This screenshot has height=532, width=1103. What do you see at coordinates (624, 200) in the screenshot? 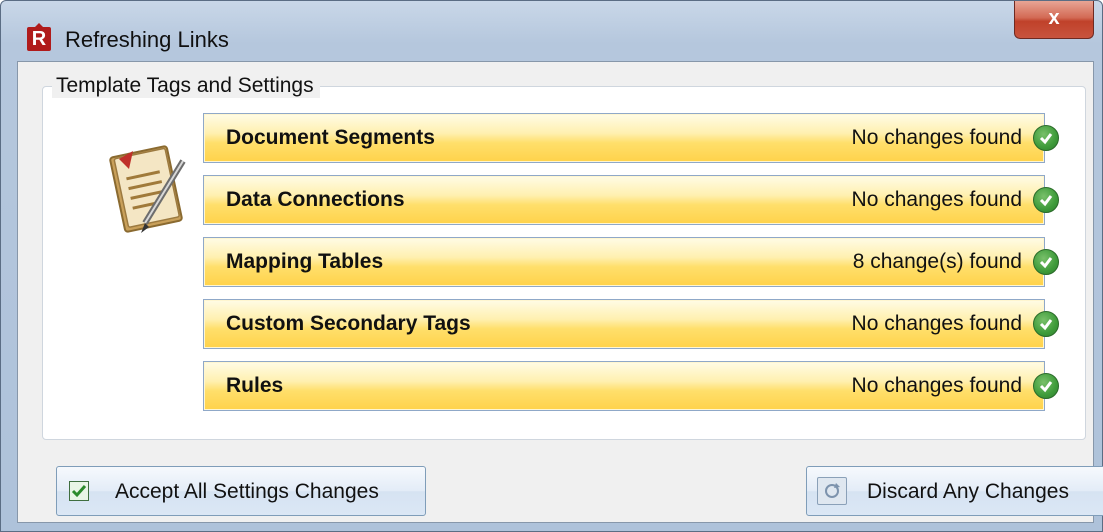
I see `row-data-connections: Data Connections No changes found` at bounding box center [624, 200].